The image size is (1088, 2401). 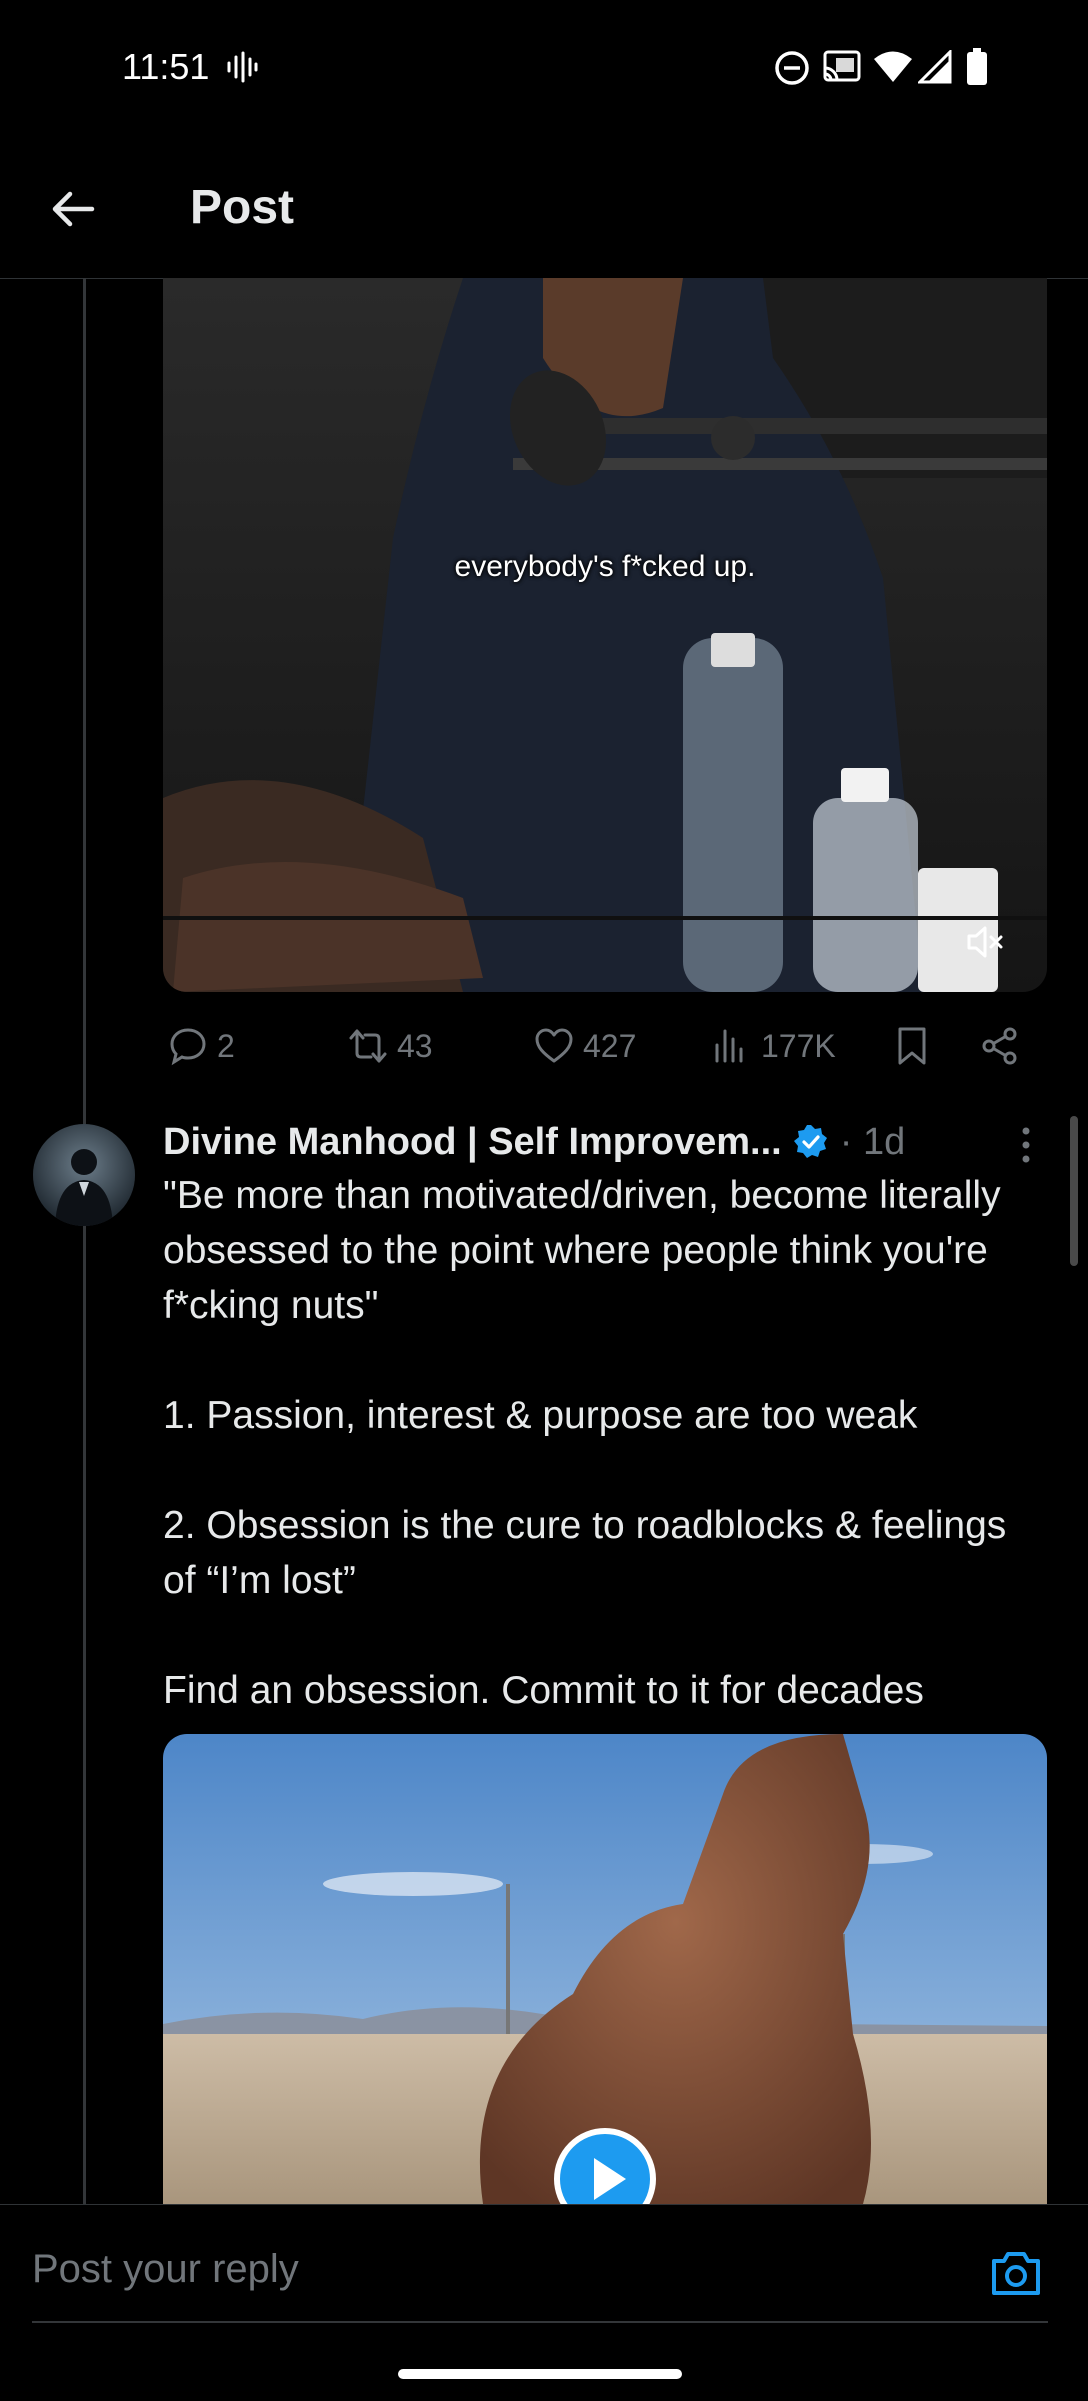 I want to click on like-button: 427, so click(x=584, y=1046).